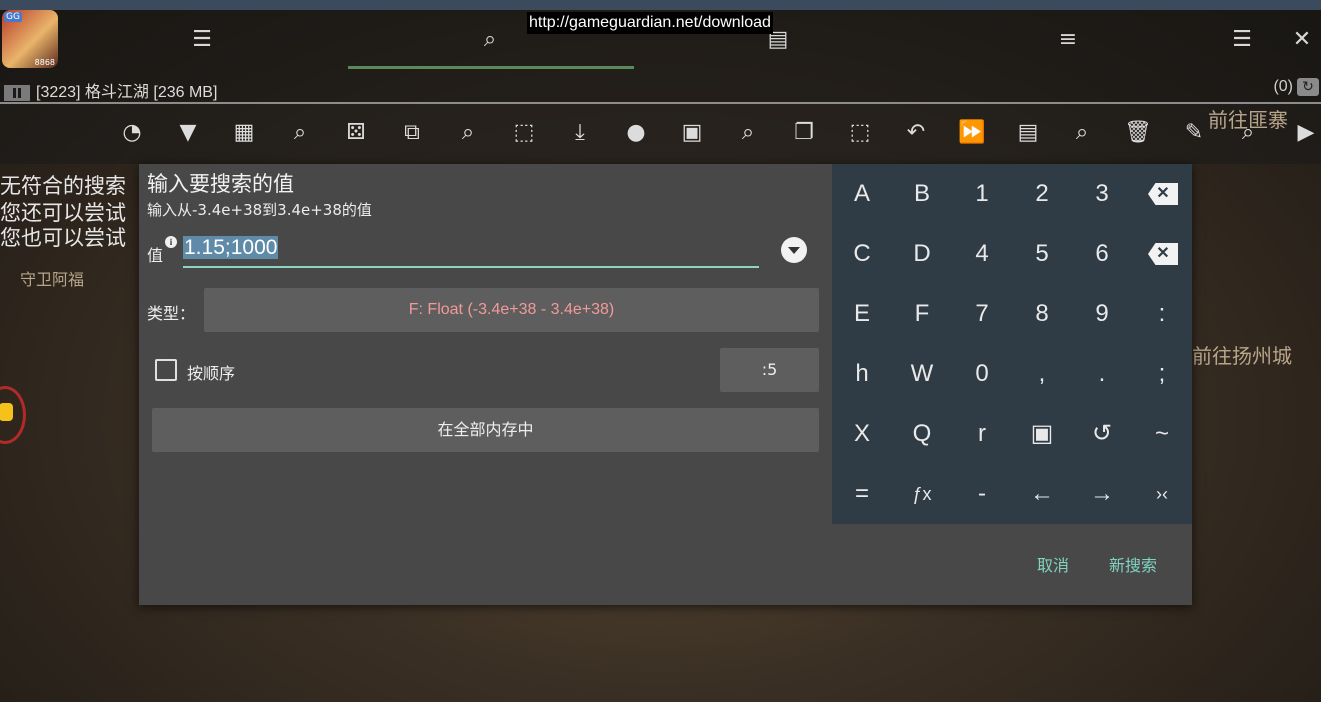 This screenshot has height=702, width=1321. Describe the element at coordinates (6, 412) in the screenshot. I see `coin-icon` at that location.